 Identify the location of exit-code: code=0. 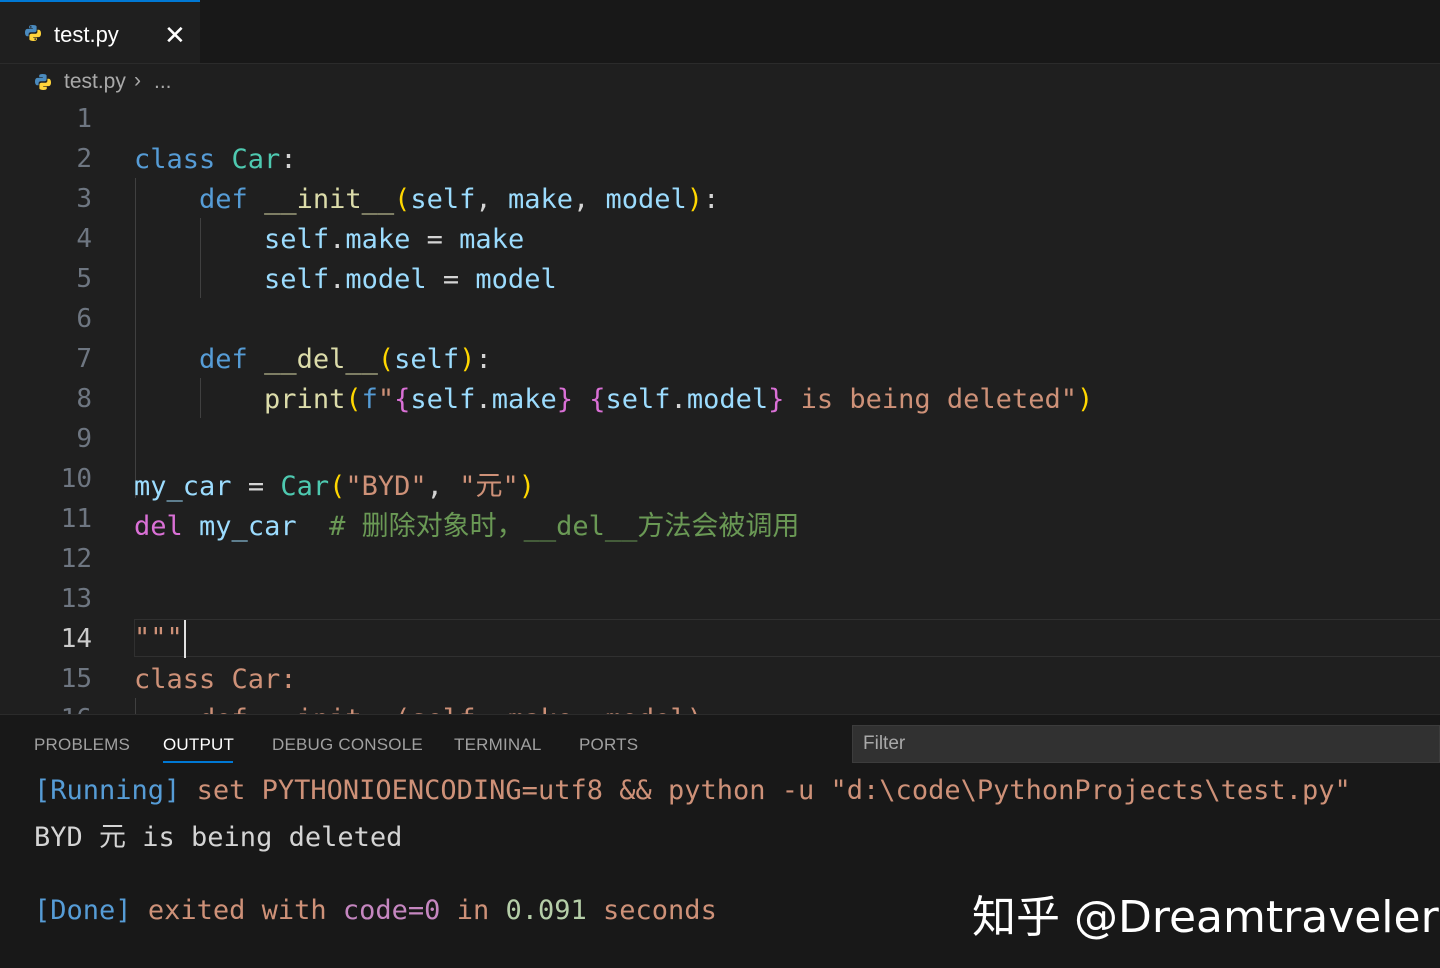
(391, 910).